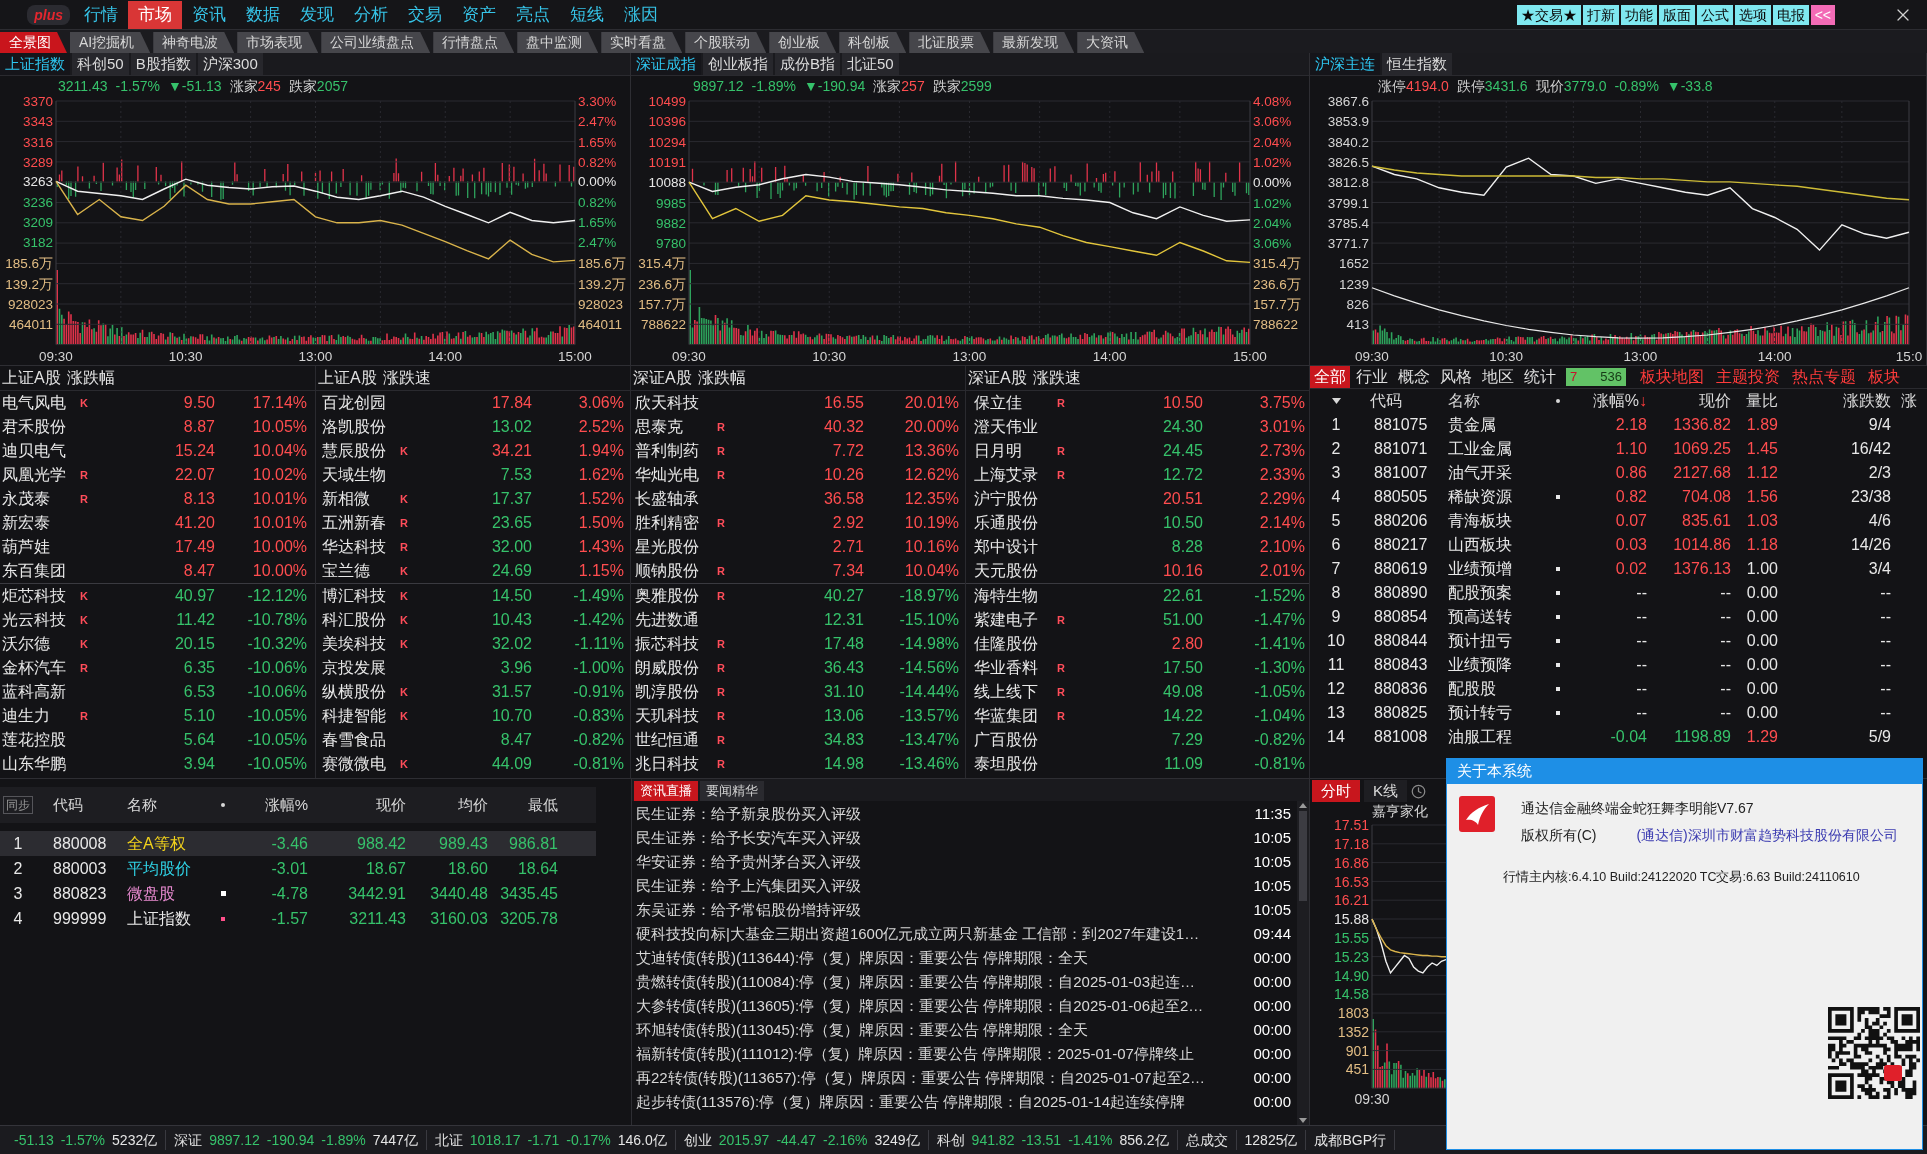 The width and height of the screenshot is (1927, 1154). Describe the element at coordinates (317, 14) in the screenshot. I see `menu-item: 发现` at that location.